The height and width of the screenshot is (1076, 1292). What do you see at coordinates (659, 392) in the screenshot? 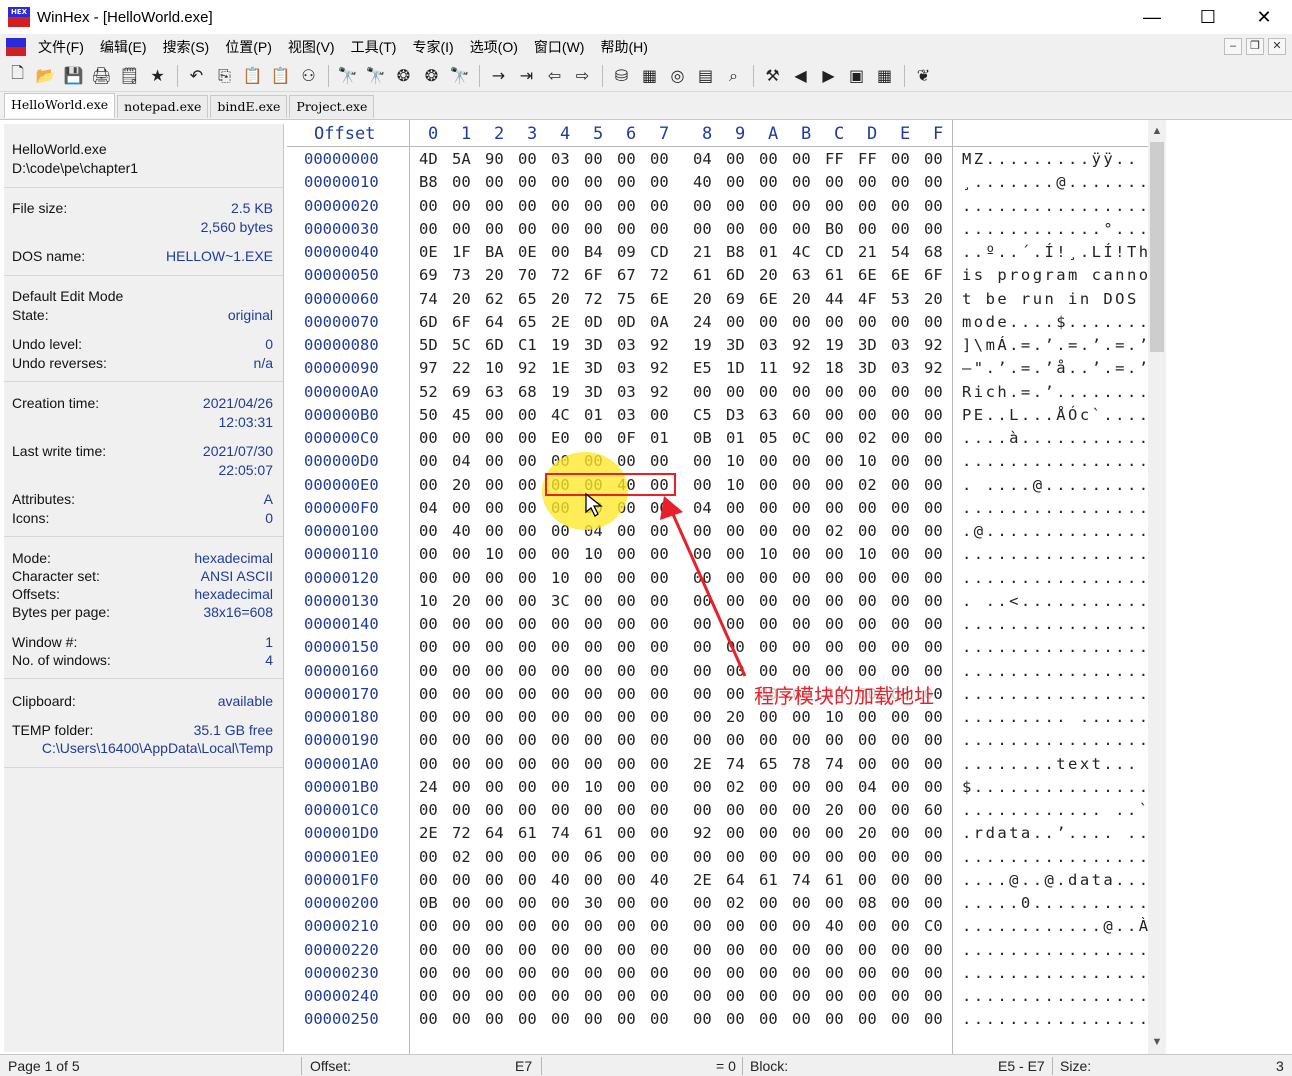
I see `hex-byte: 92` at bounding box center [659, 392].